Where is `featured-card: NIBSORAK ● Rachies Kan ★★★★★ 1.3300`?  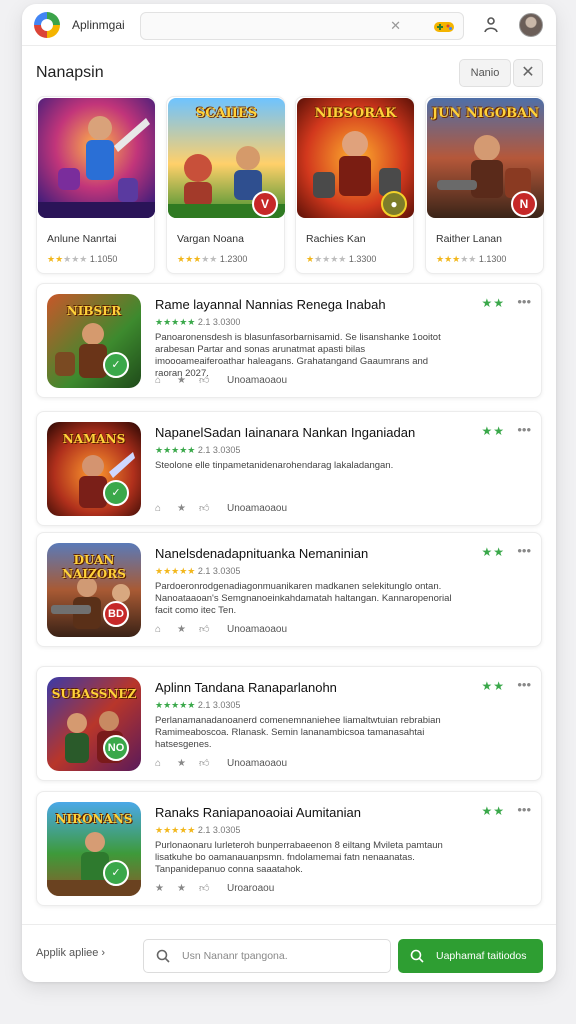
featured-card: NIBSORAK ● Rachies Kan ★★★★★ 1.3300 is located at coordinates (354, 185).